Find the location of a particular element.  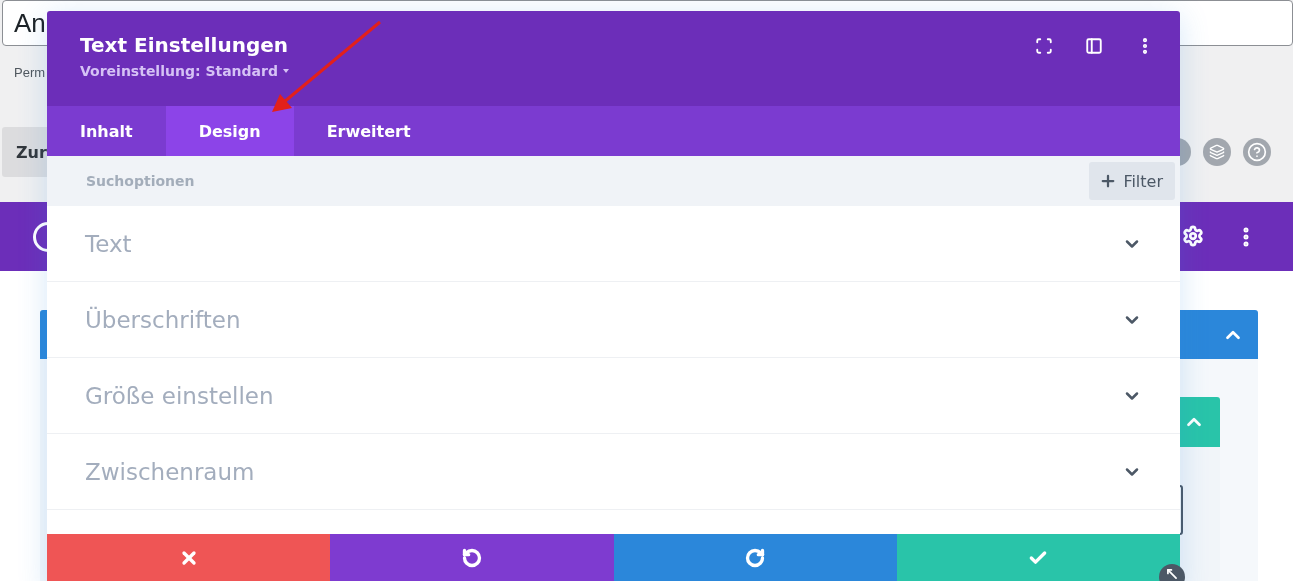

layers-icon is located at coordinates (1217, 152).